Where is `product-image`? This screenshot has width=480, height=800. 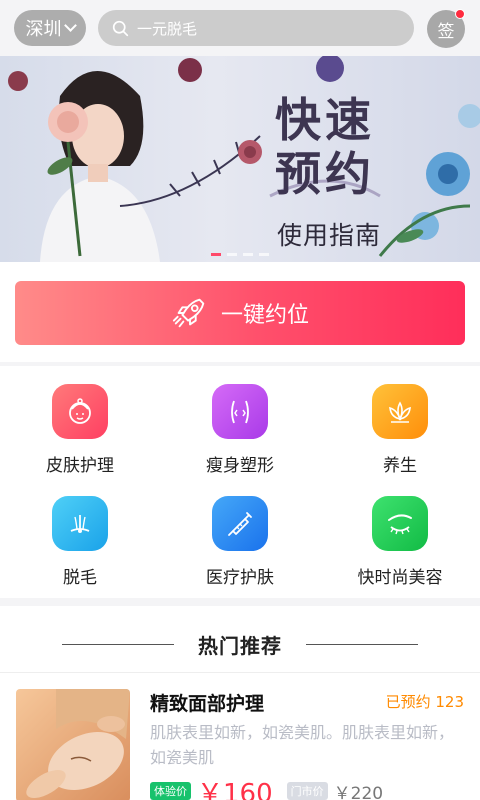 product-image is located at coordinates (73, 744).